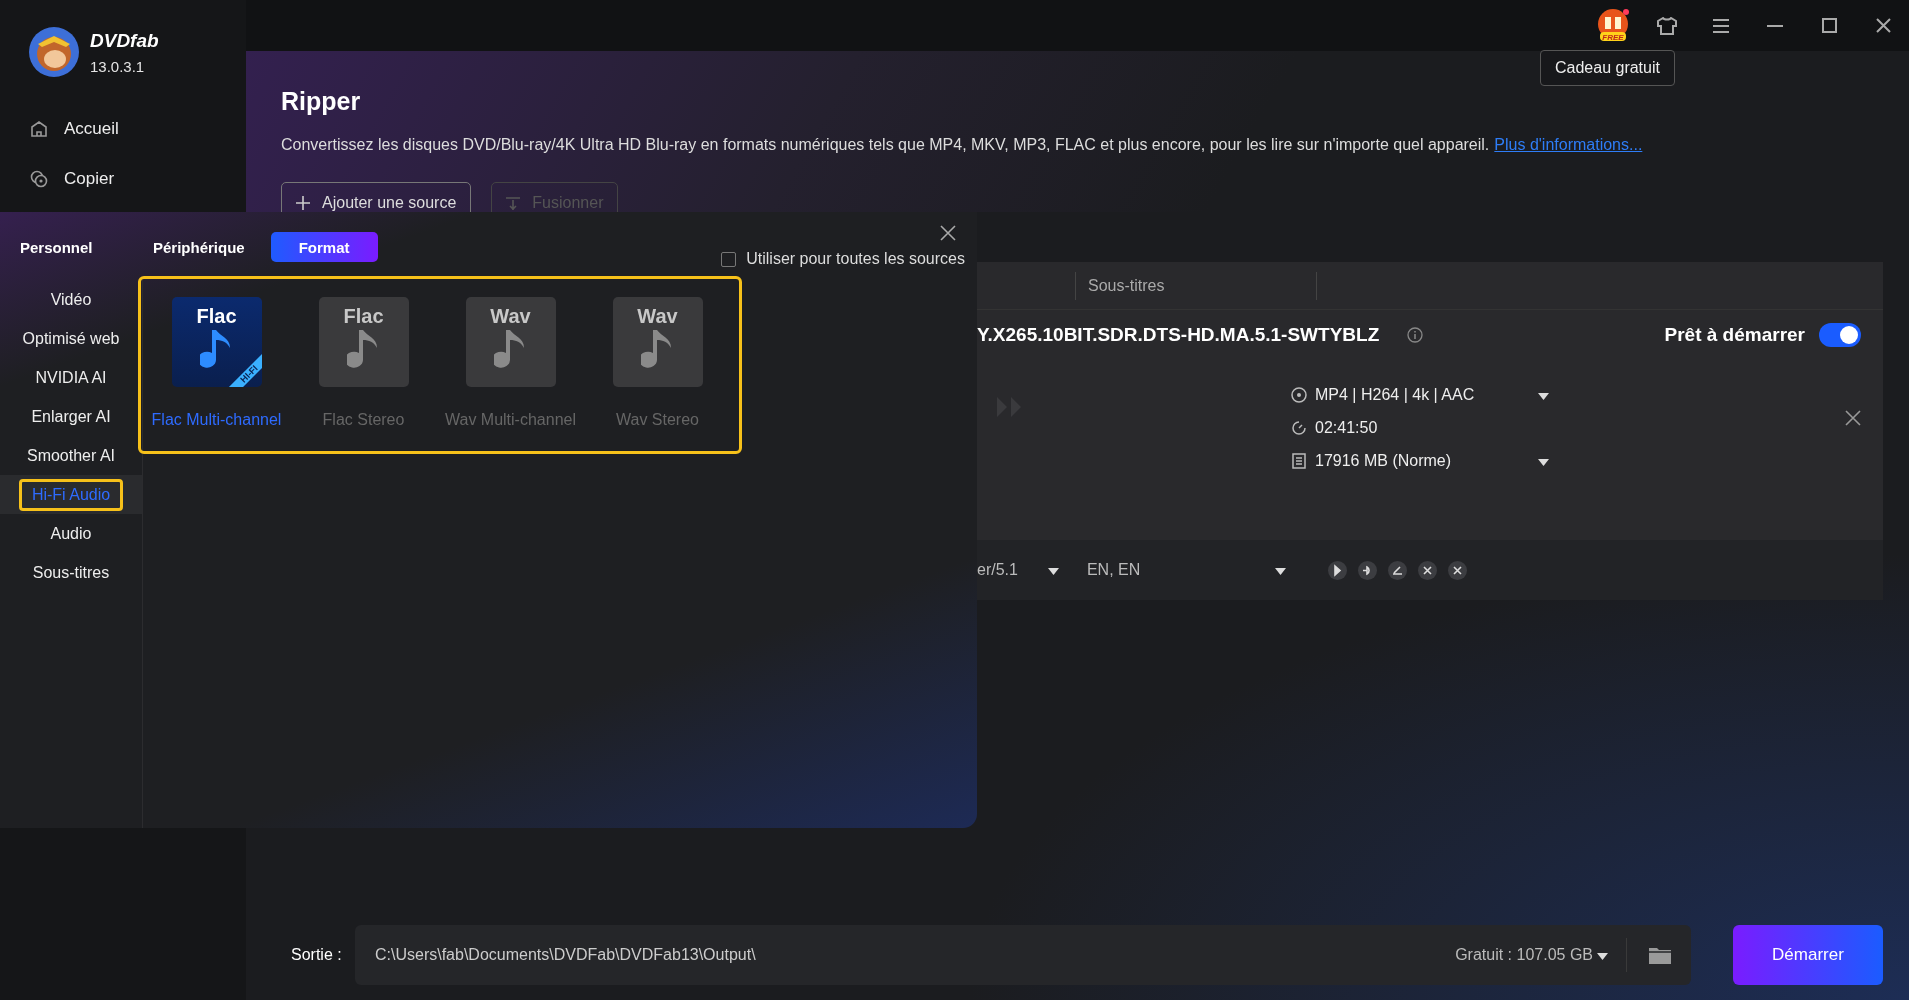 The height and width of the screenshot is (1000, 1909). What do you see at coordinates (1397, 570) in the screenshot?
I see `edit-icon` at bounding box center [1397, 570].